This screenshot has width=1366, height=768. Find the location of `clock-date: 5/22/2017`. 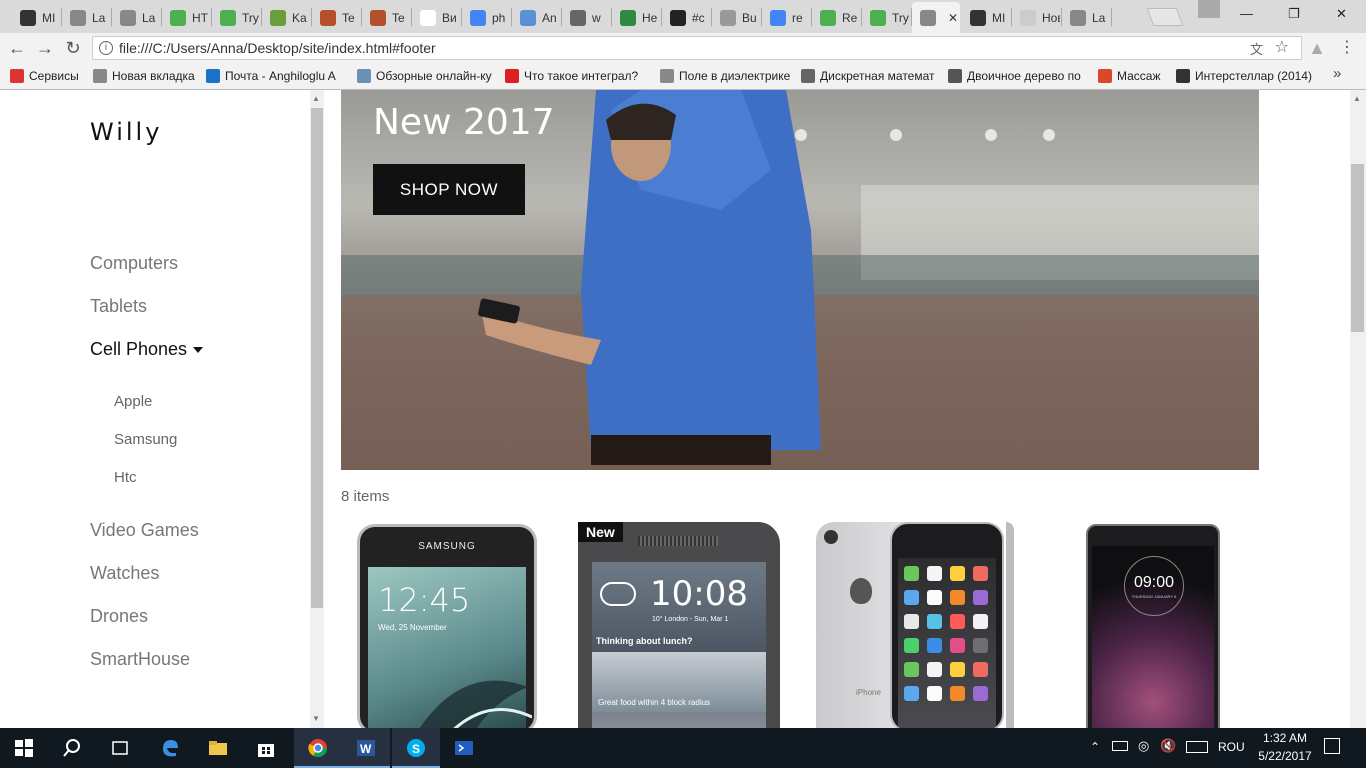

clock-date: 5/22/2017 is located at coordinates (1285, 756).